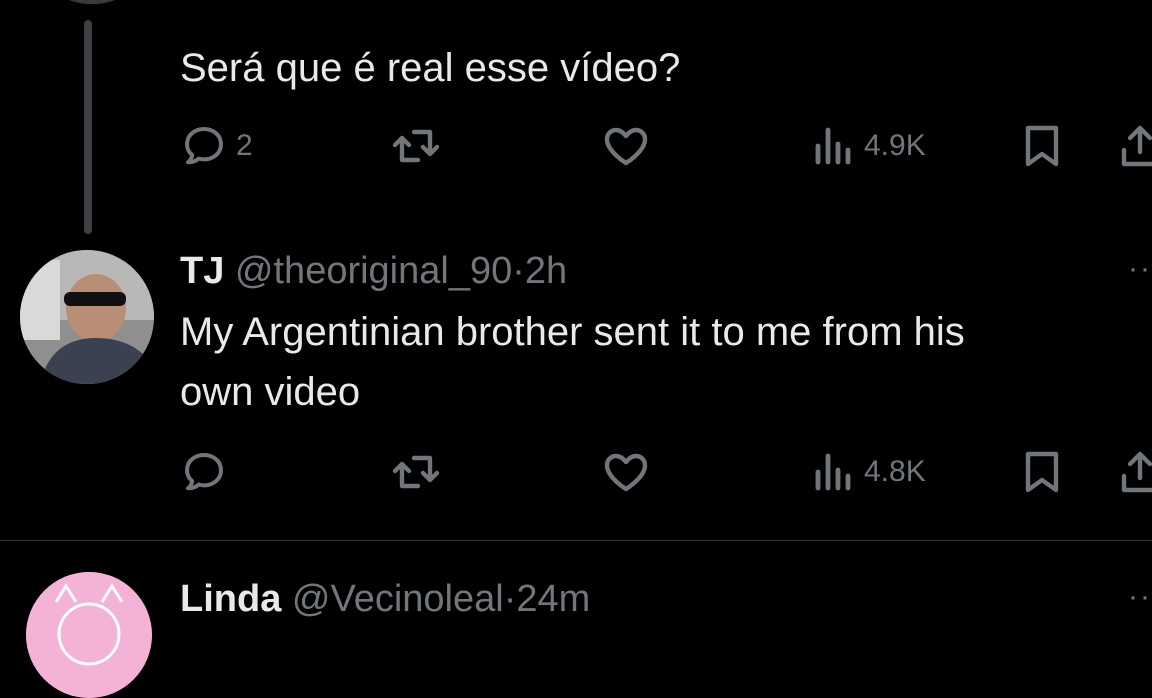 The height and width of the screenshot is (698, 1152). Describe the element at coordinates (576, 540) in the screenshot. I see `tweet-divider` at that location.